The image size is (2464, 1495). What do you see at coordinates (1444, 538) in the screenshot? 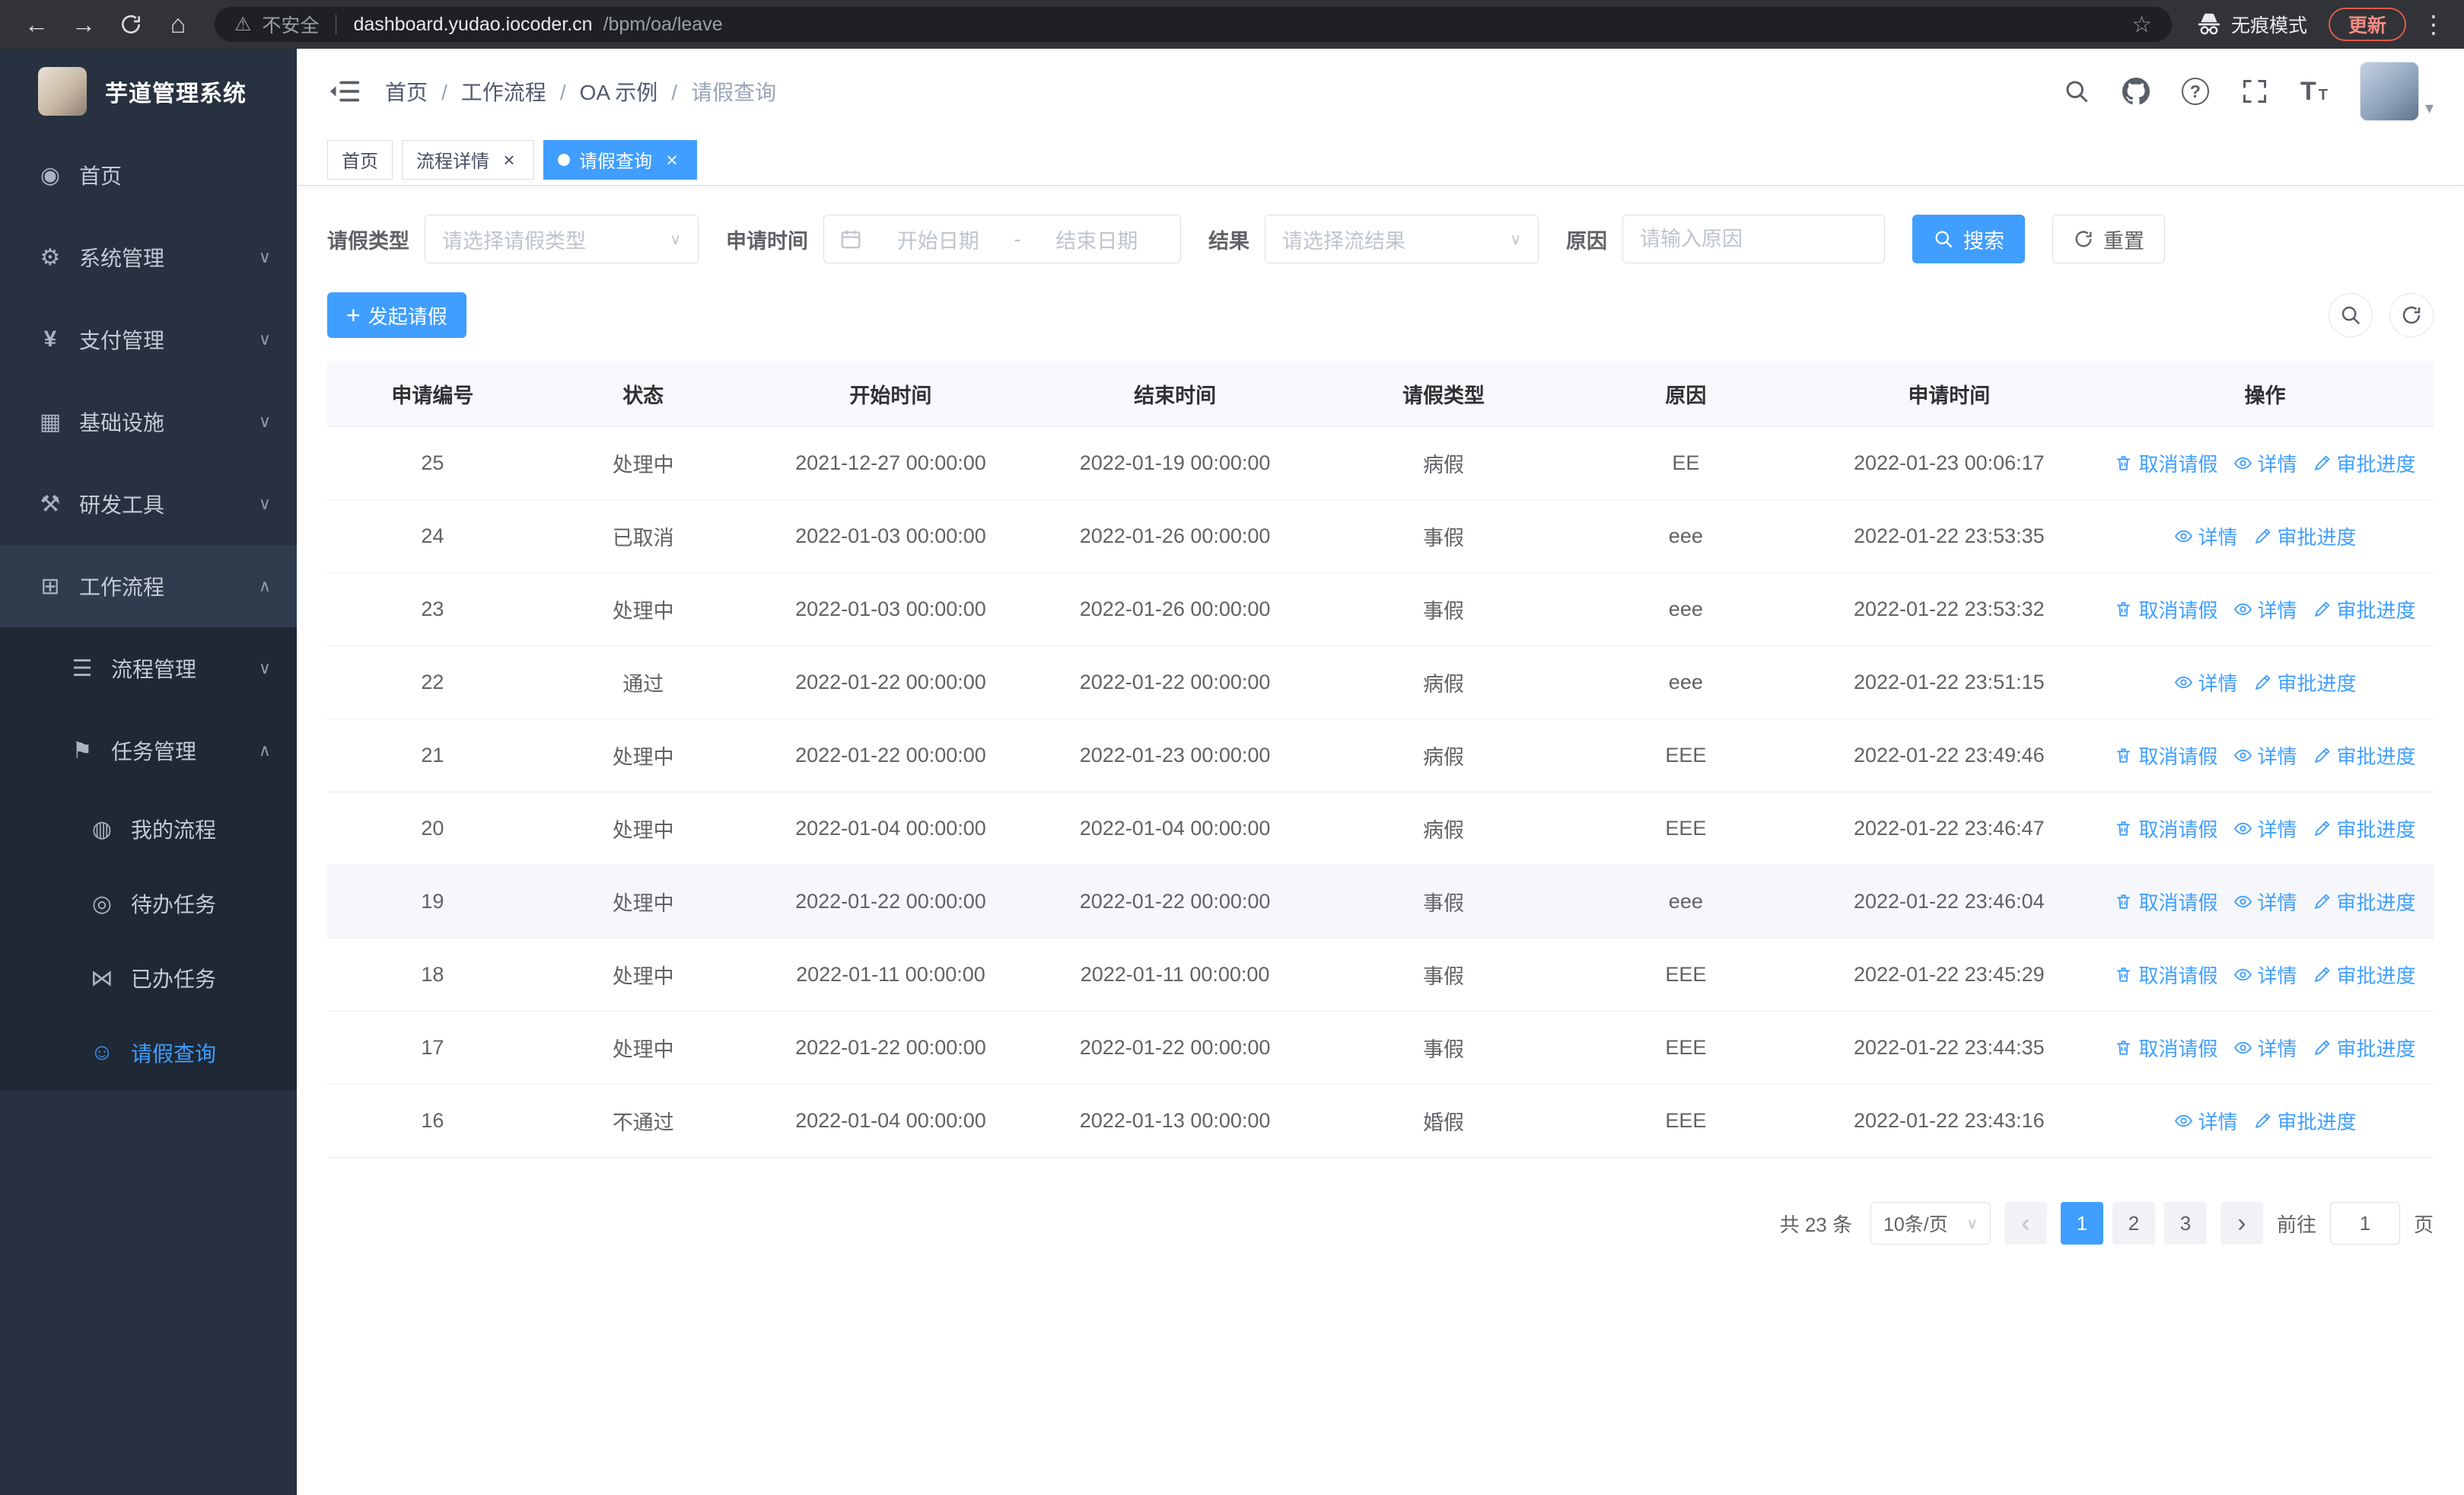
I see `cell-leave-type: 事假` at bounding box center [1444, 538].